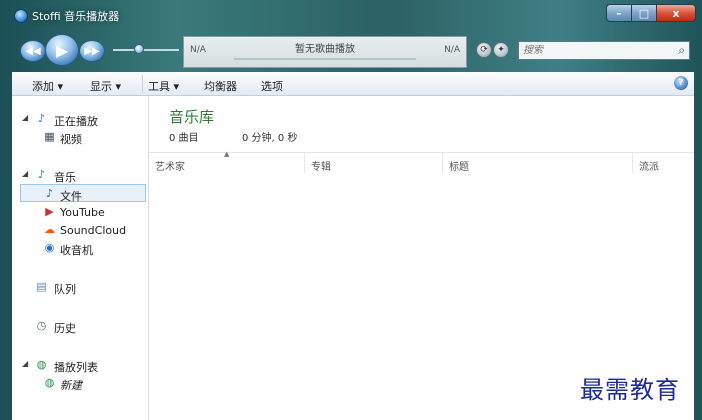  I want to click on seek-bar, so click(325, 59).